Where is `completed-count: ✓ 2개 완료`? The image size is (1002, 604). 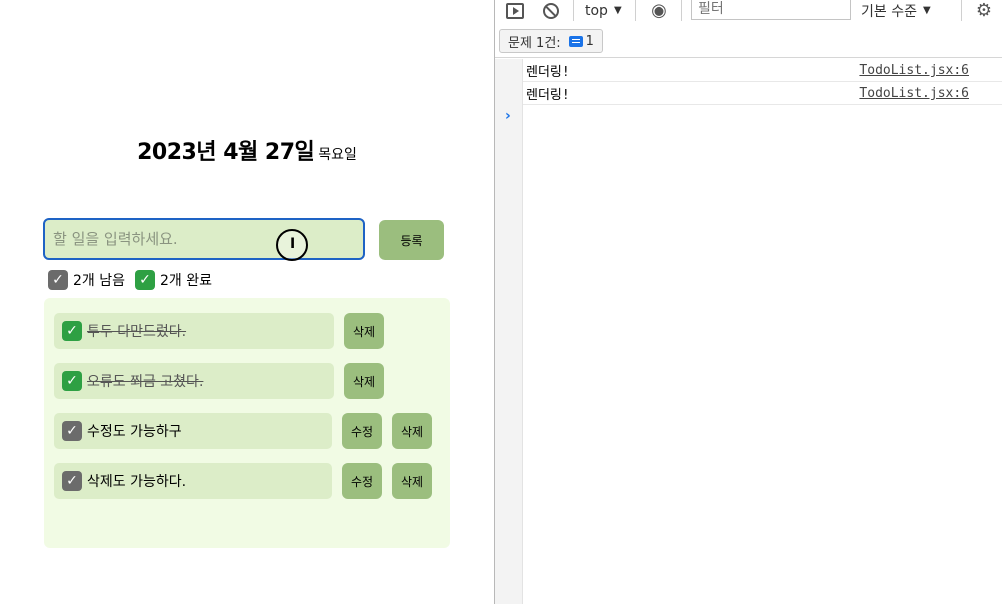 completed-count: ✓ 2개 완료 is located at coordinates (173, 280).